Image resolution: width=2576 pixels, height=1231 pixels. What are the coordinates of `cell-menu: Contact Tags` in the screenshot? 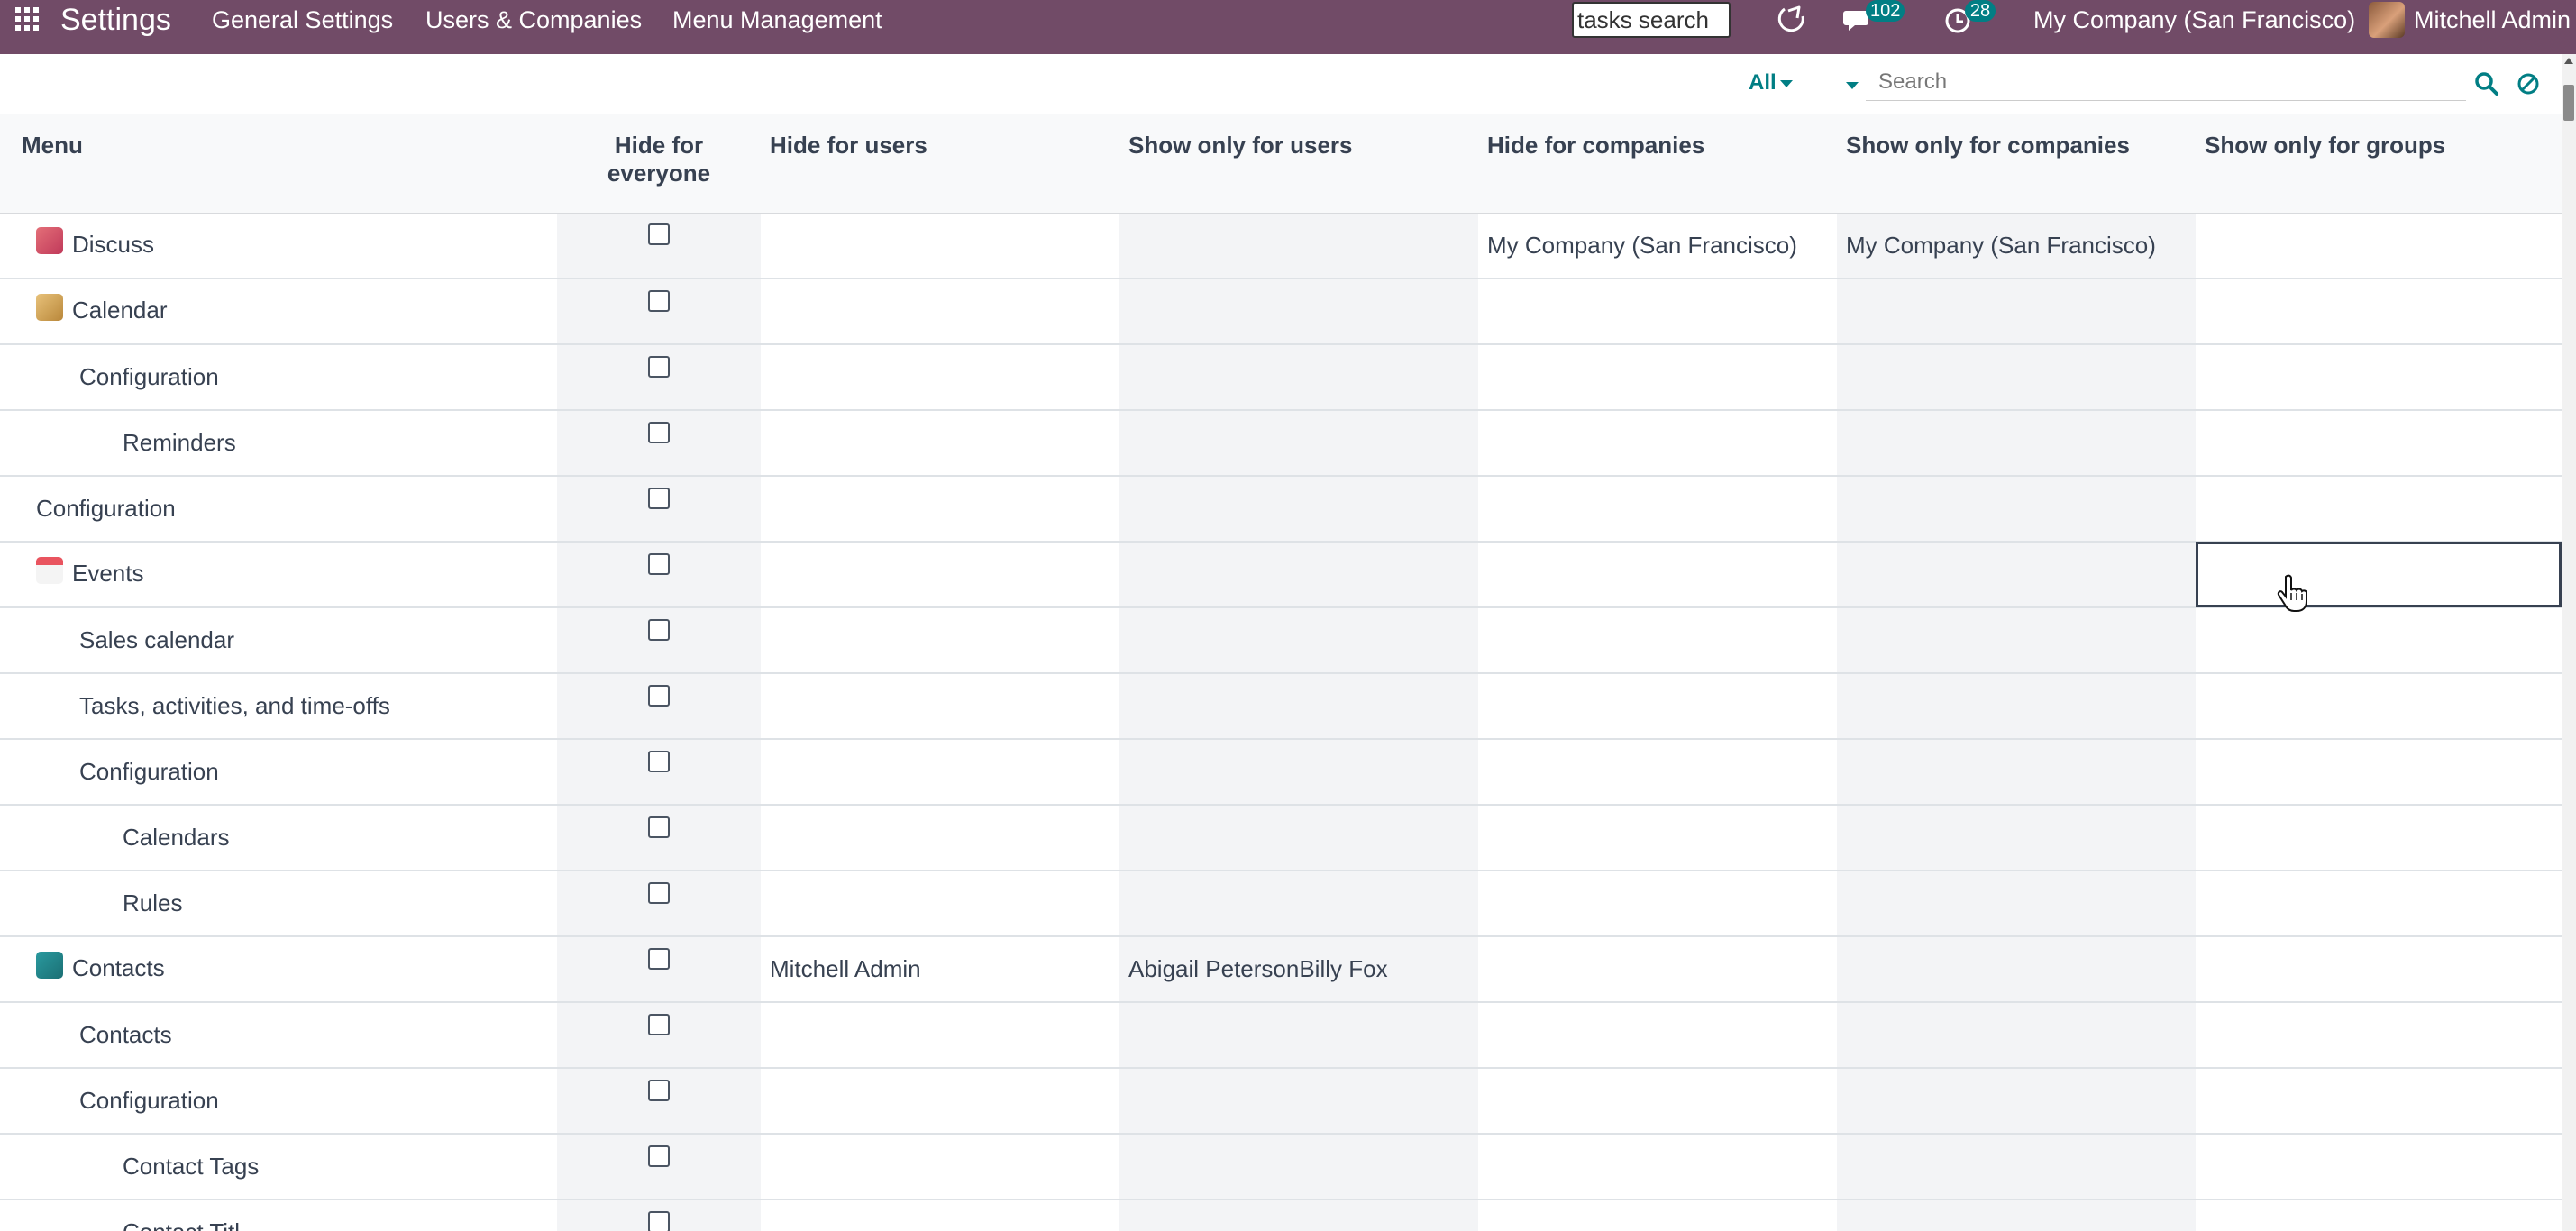 It's located at (278, 1167).